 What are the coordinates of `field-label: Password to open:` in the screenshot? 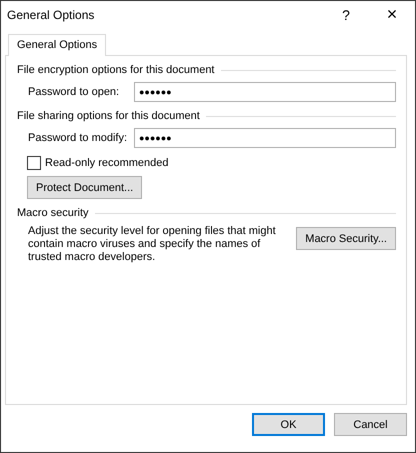 It's located at (74, 92).